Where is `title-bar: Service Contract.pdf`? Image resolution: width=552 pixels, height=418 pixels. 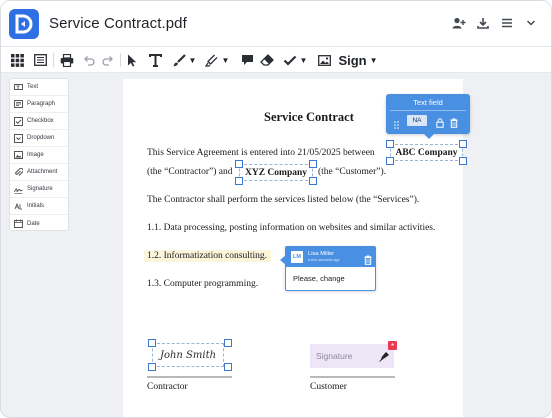 title-bar: Service Contract.pdf is located at coordinates (276, 24).